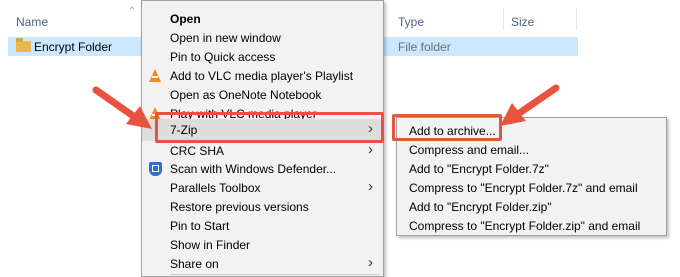 This screenshot has height=277, width=680. I want to click on menu-item-label: Restore previous versions, so click(239, 207).